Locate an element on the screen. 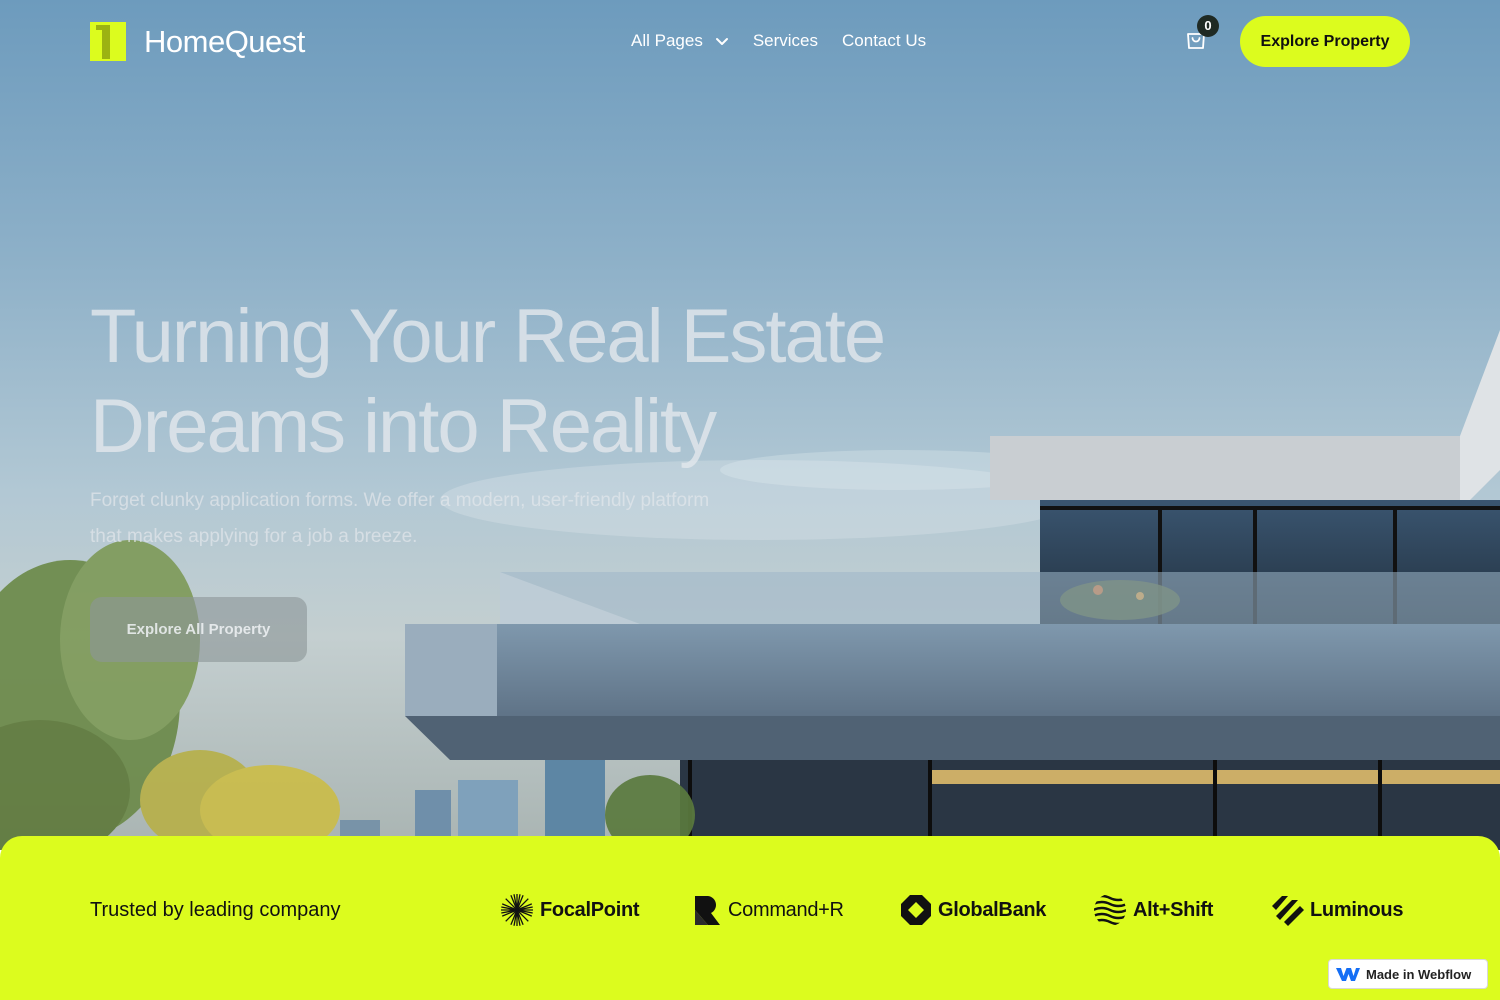  nav-item-services: Services is located at coordinates (785, 41).